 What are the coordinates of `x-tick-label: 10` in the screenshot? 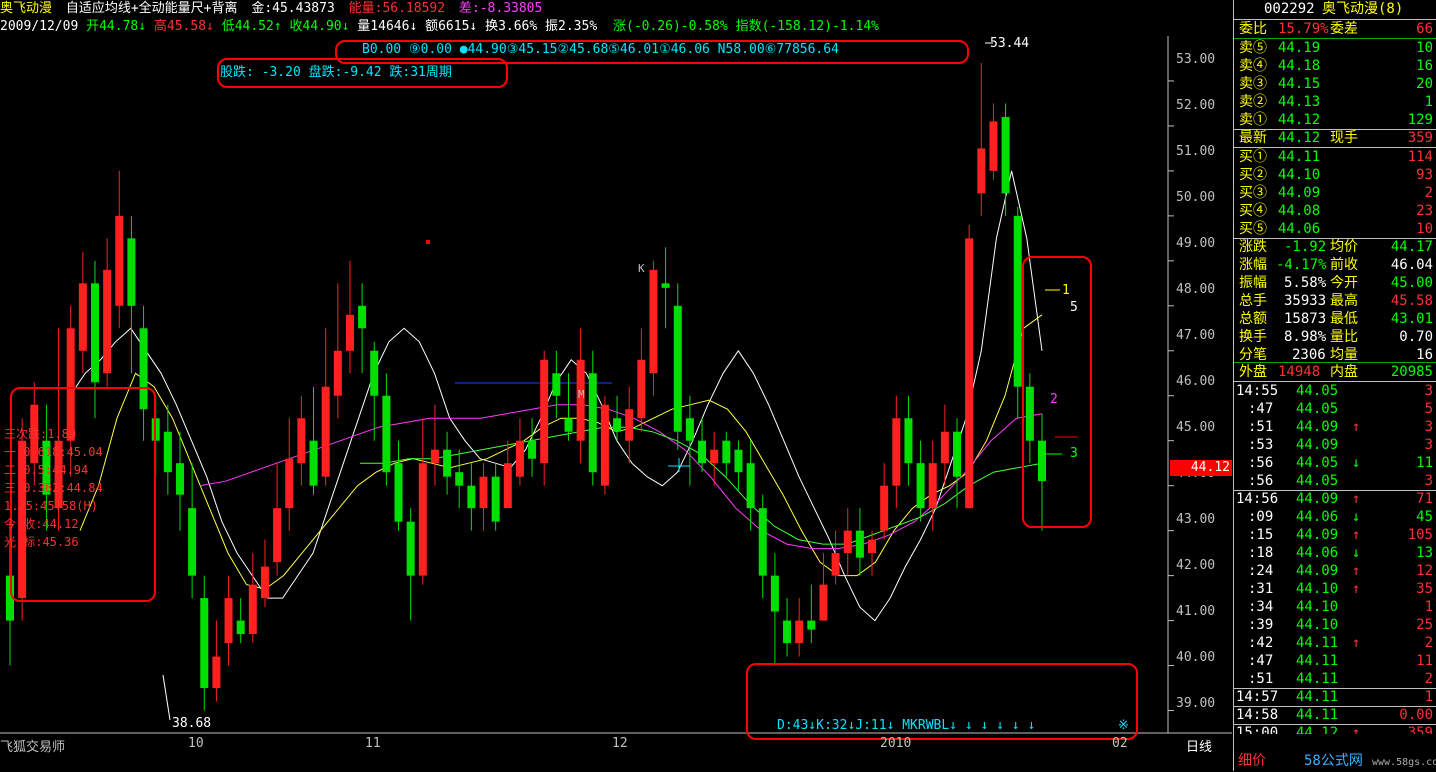 It's located at (196, 743).